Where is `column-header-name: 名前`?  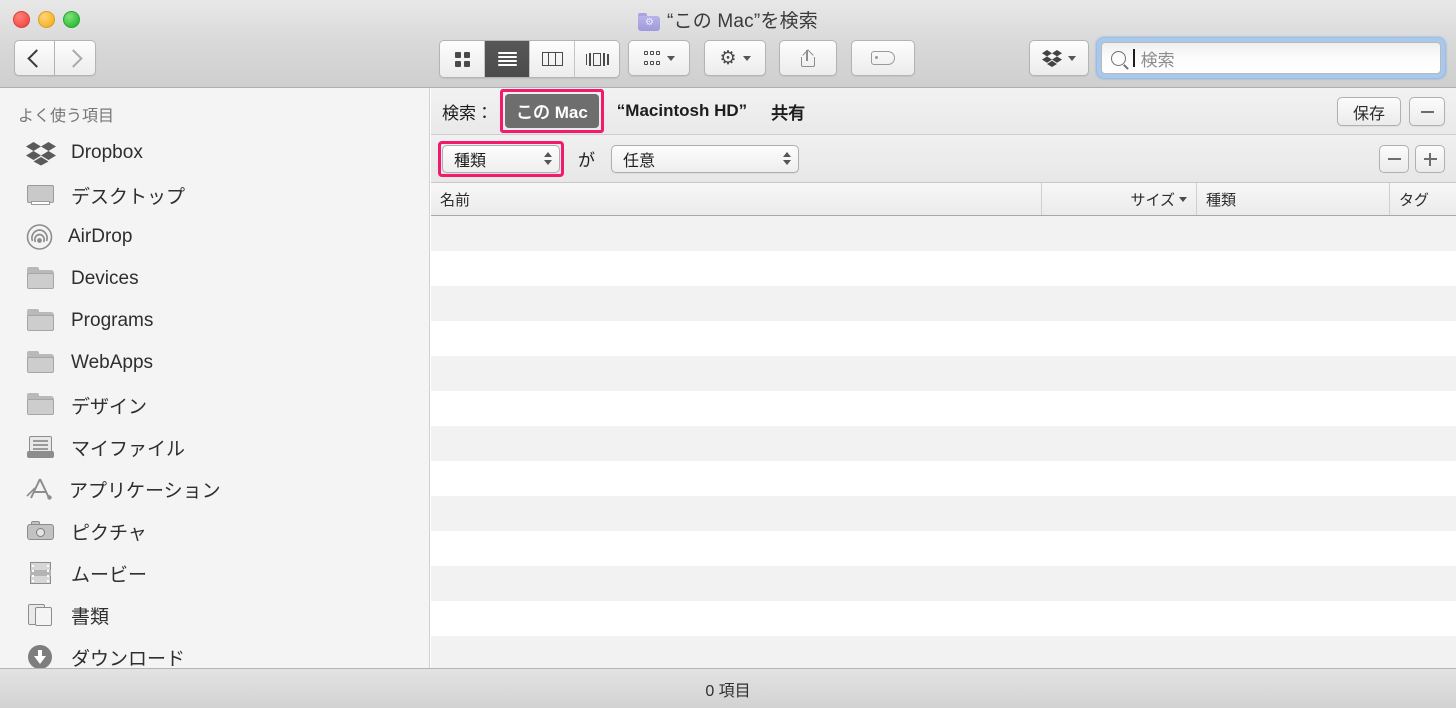 column-header-name: 名前 is located at coordinates (736, 199).